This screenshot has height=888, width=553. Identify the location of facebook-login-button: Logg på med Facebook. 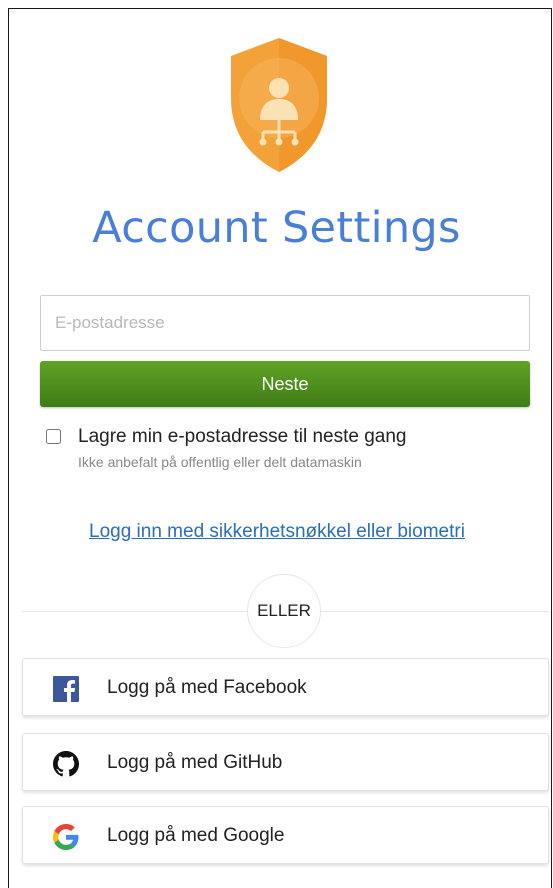
(285, 687).